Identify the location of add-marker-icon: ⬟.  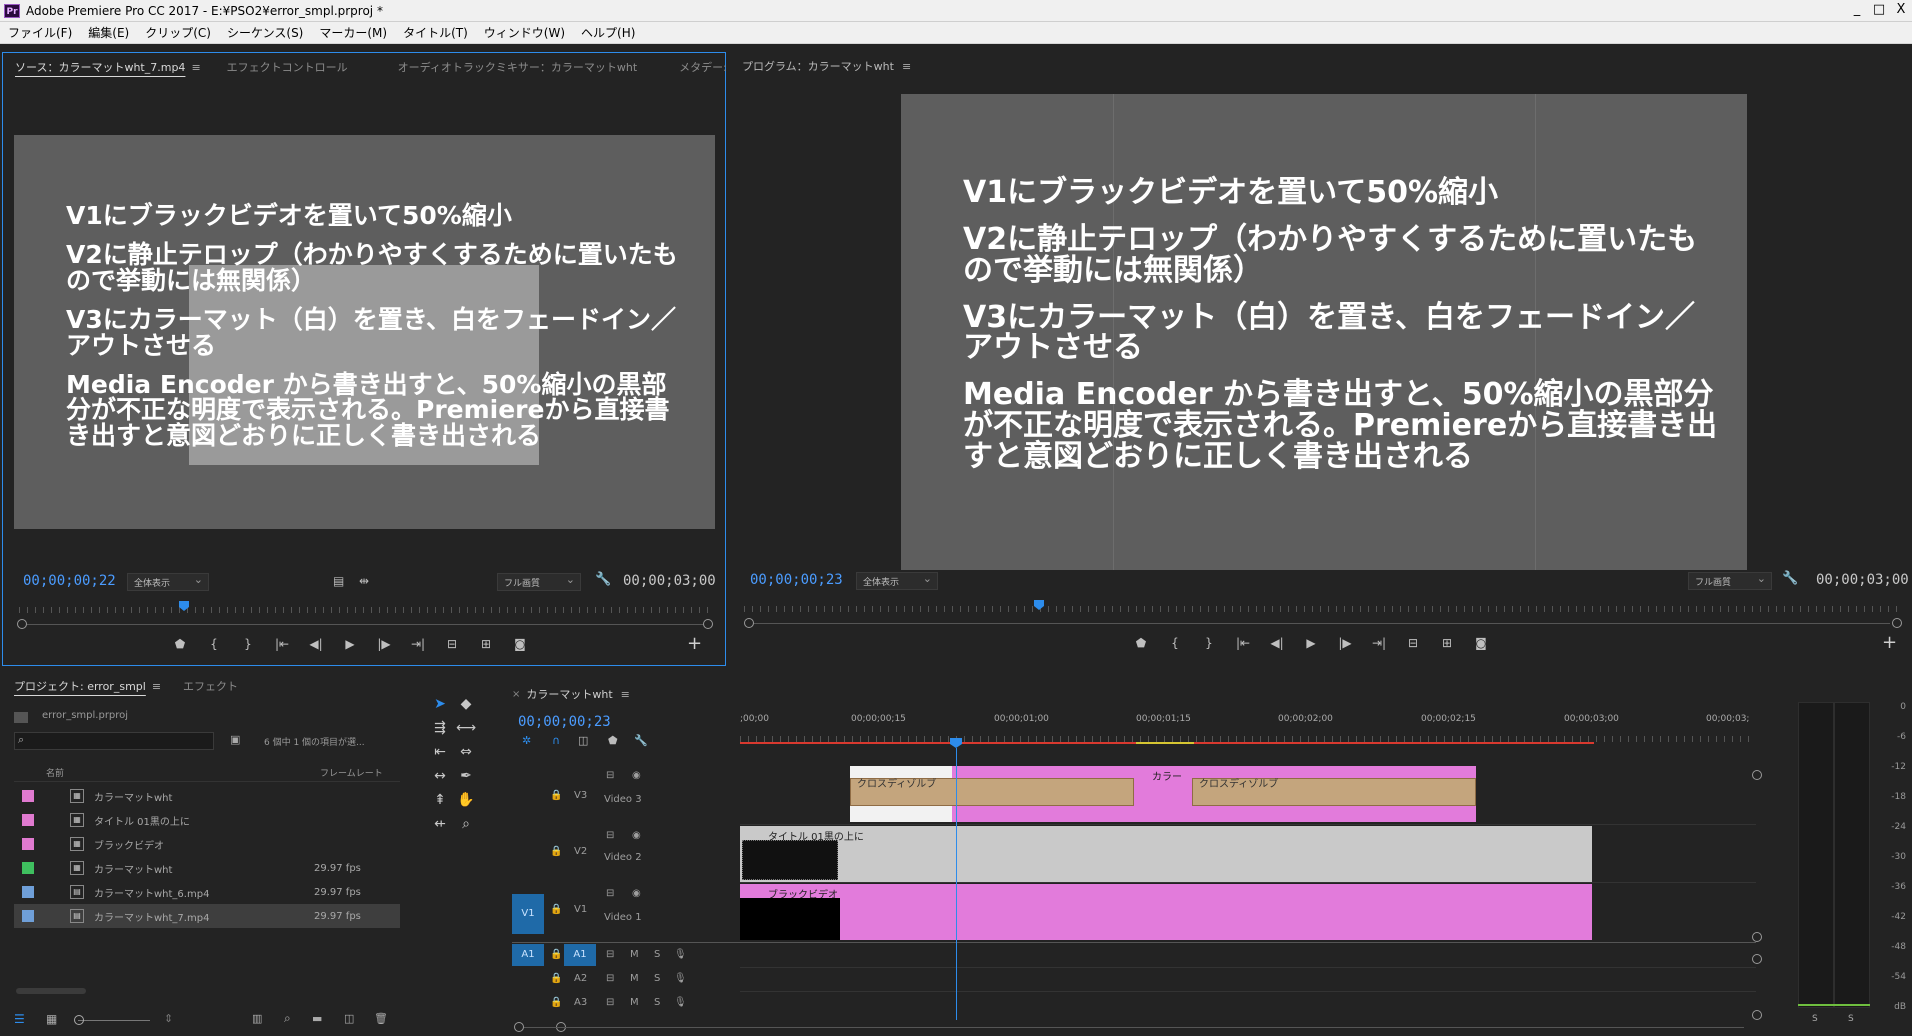
(613, 740).